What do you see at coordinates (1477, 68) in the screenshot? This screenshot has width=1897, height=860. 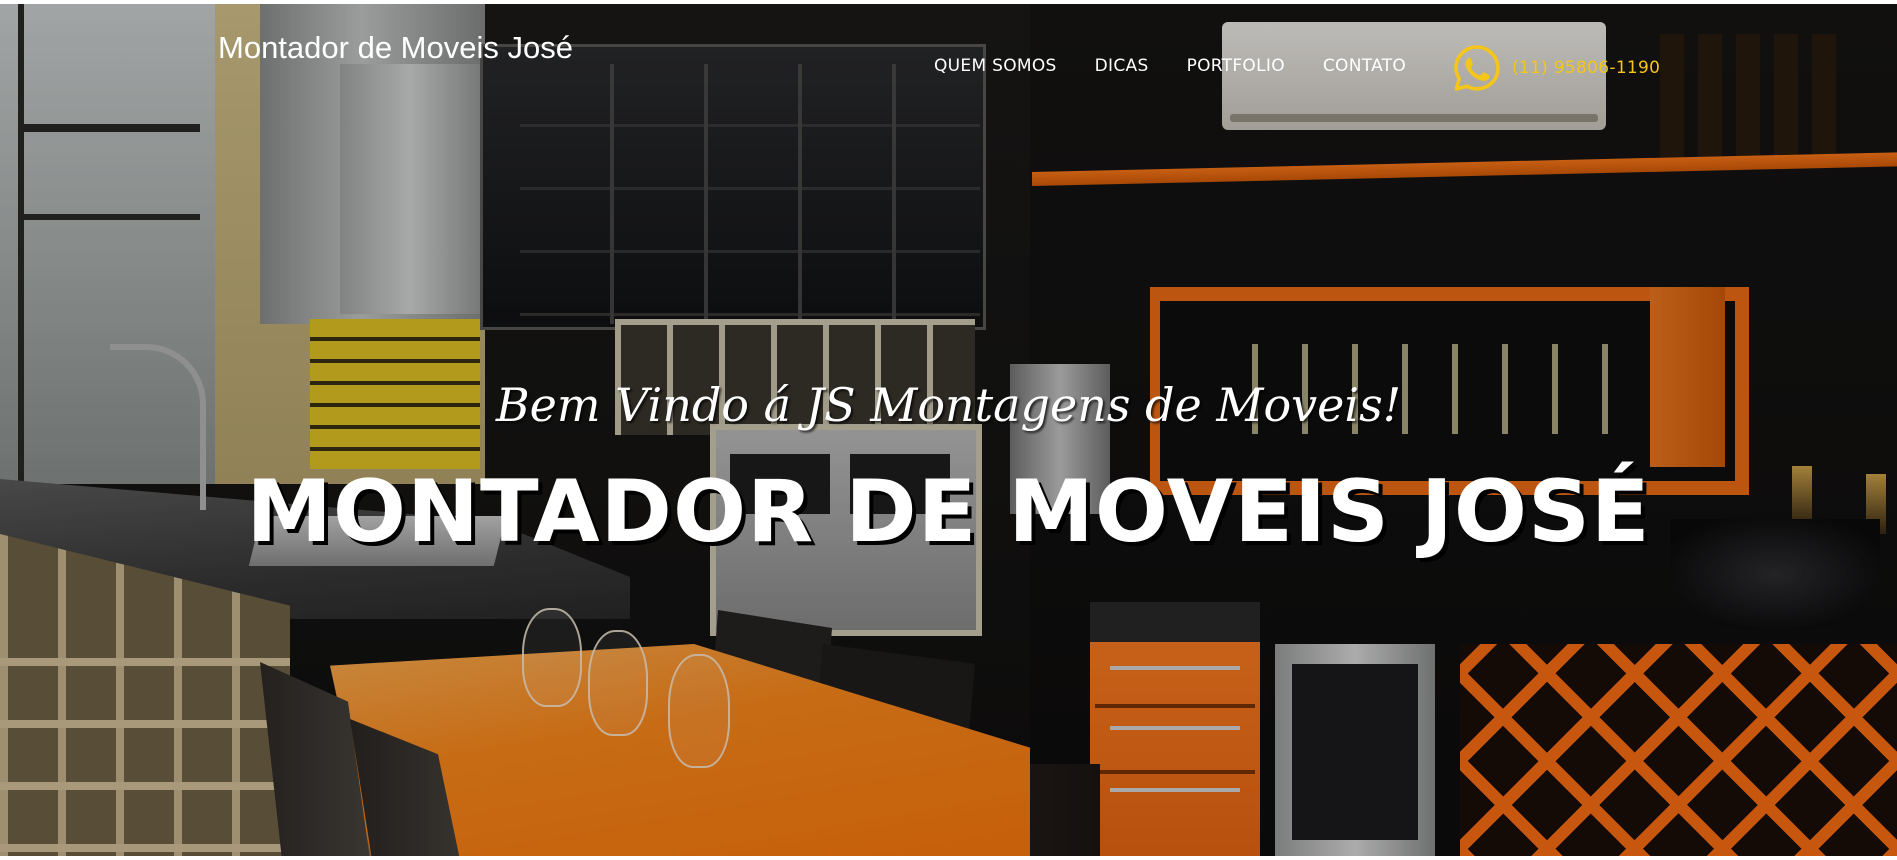 I see `whatsapp-icon` at bounding box center [1477, 68].